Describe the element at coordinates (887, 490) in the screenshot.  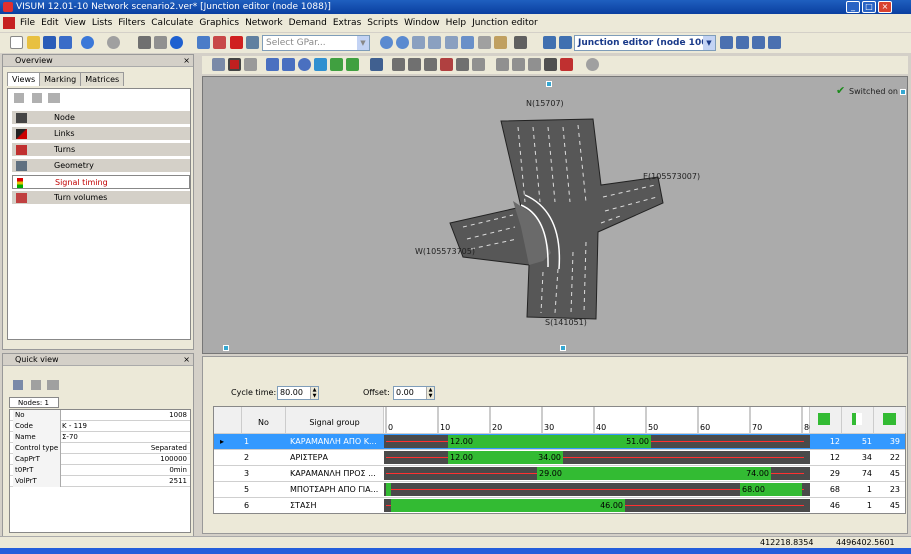
I see `row-green-duration: 23` at that location.